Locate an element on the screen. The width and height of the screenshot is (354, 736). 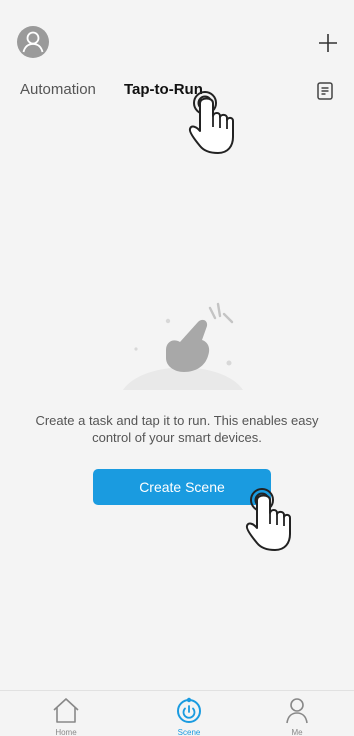
nav-scene: Scene is located at coordinates (189, 713).